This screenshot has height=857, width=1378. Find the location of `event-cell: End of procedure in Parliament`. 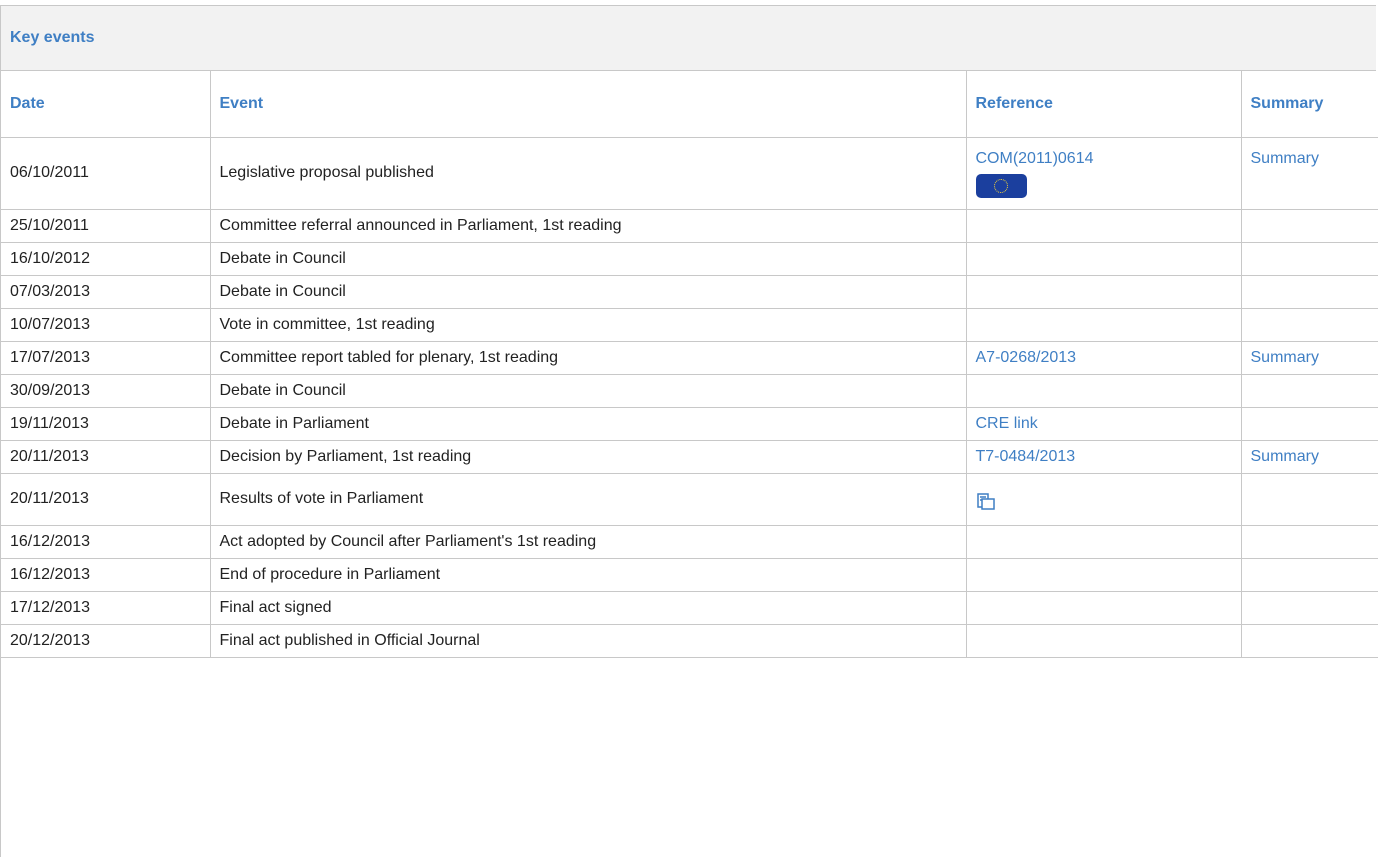

event-cell: End of procedure in Parliament is located at coordinates (588, 575).